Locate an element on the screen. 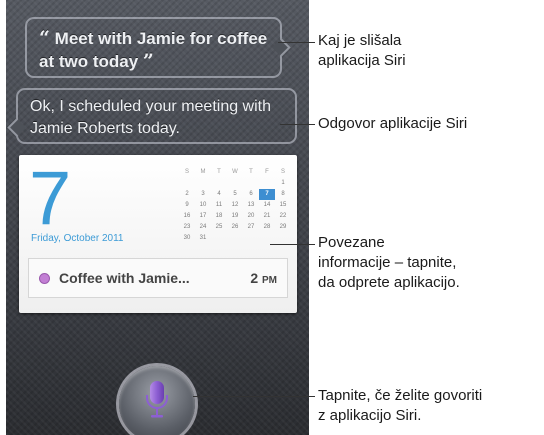 Image resolution: width=544 pixels, height=435 pixels. microphone-icon is located at coordinates (157, 399).